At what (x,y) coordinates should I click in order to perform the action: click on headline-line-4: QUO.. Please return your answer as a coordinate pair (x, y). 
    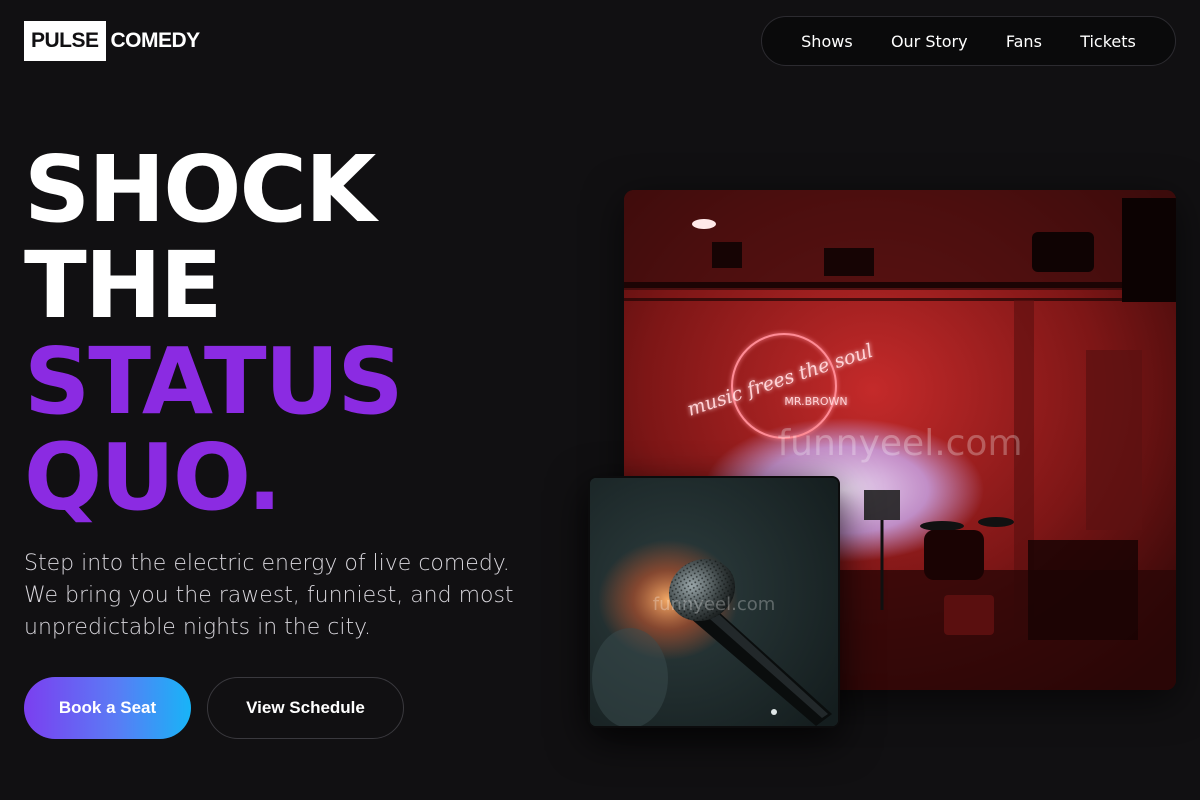
    Looking at the image, I should click on (153, 477).